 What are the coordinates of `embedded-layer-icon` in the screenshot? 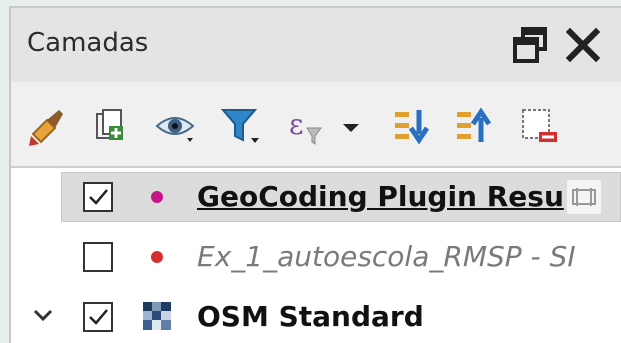 It's located at (584, 197).